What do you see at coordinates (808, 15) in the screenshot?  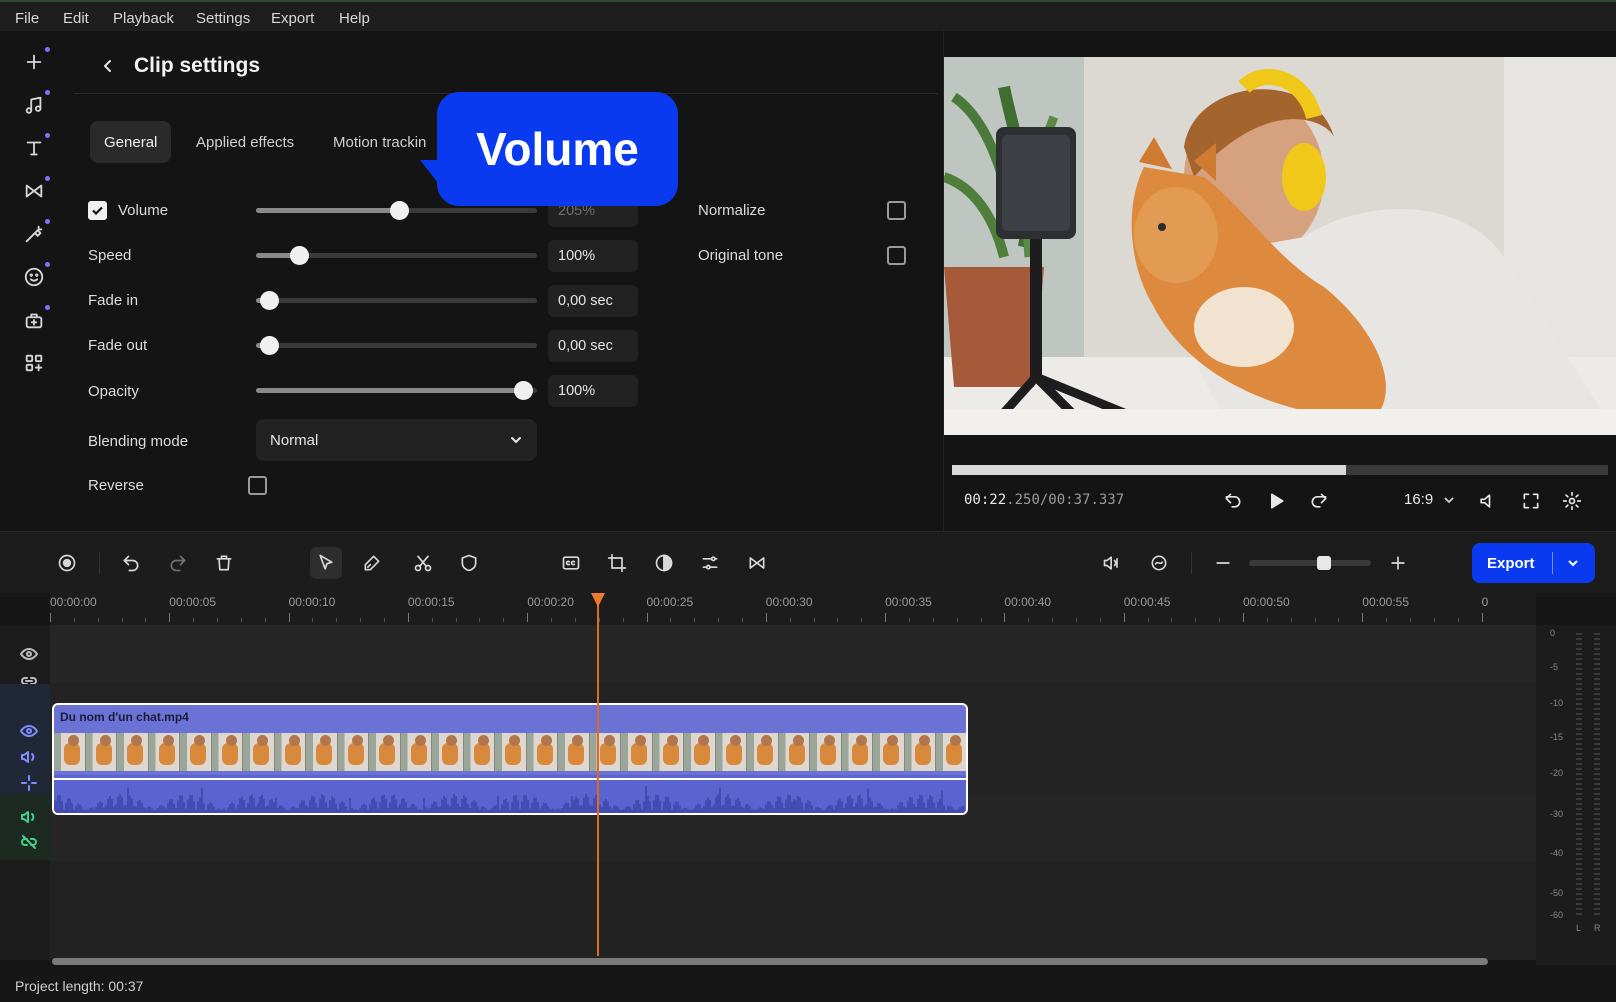 I see `menu-bar: File Edit Playback Settings Export Help` at bounding box center [808, 15].